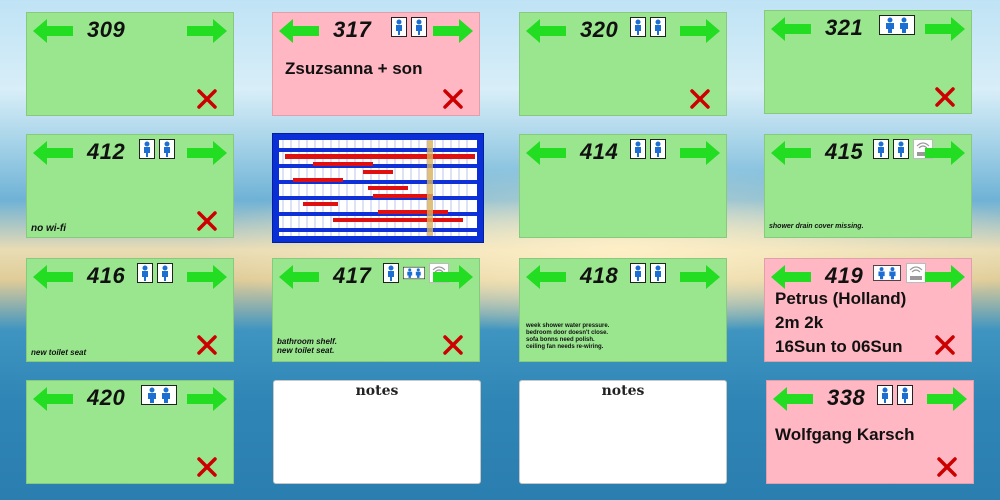  Describe the element at coordinates (352, 29) in the screenshot. I see `room-number: 317` at that location.